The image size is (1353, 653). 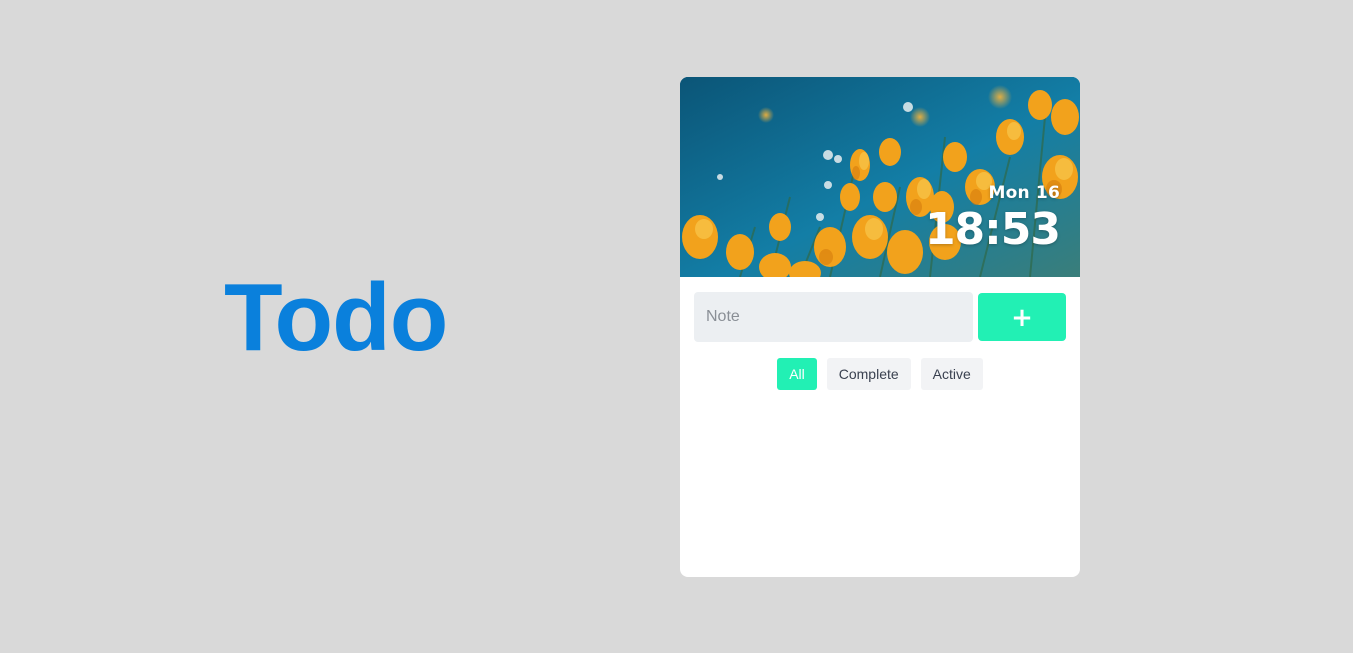 What do you see at coordinates (880, 482) in the screenshot?
I see `todo-list` at bounding box center [880, 482].